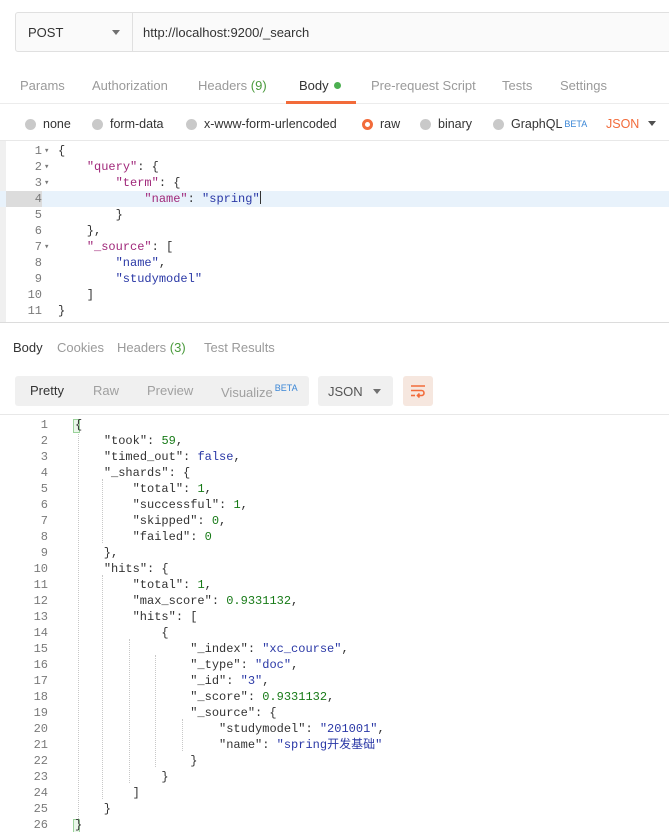 This screenshot has width=669, height=832. What do you see at coordinates (239, 347) in the screenshot?
I see `resp-tab-test-results: Test Results` at bounding box center [239, 347].